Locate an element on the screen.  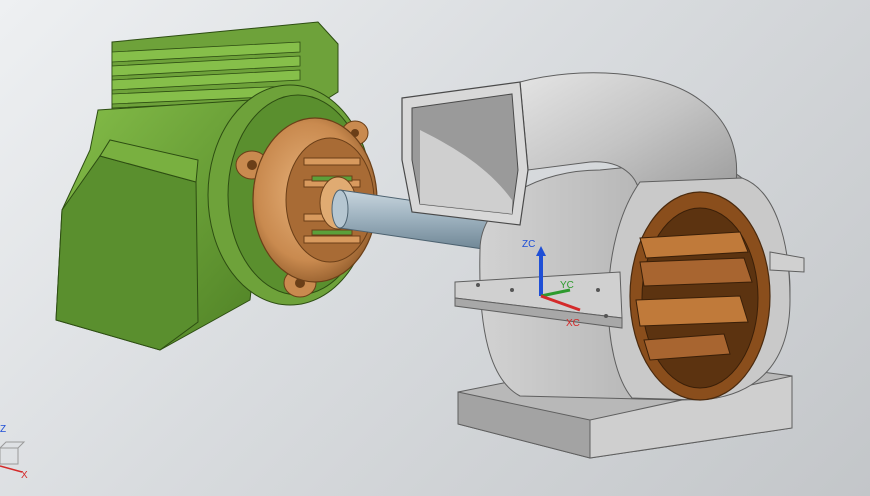
view-x-axis is located at coordinates (11, 469).